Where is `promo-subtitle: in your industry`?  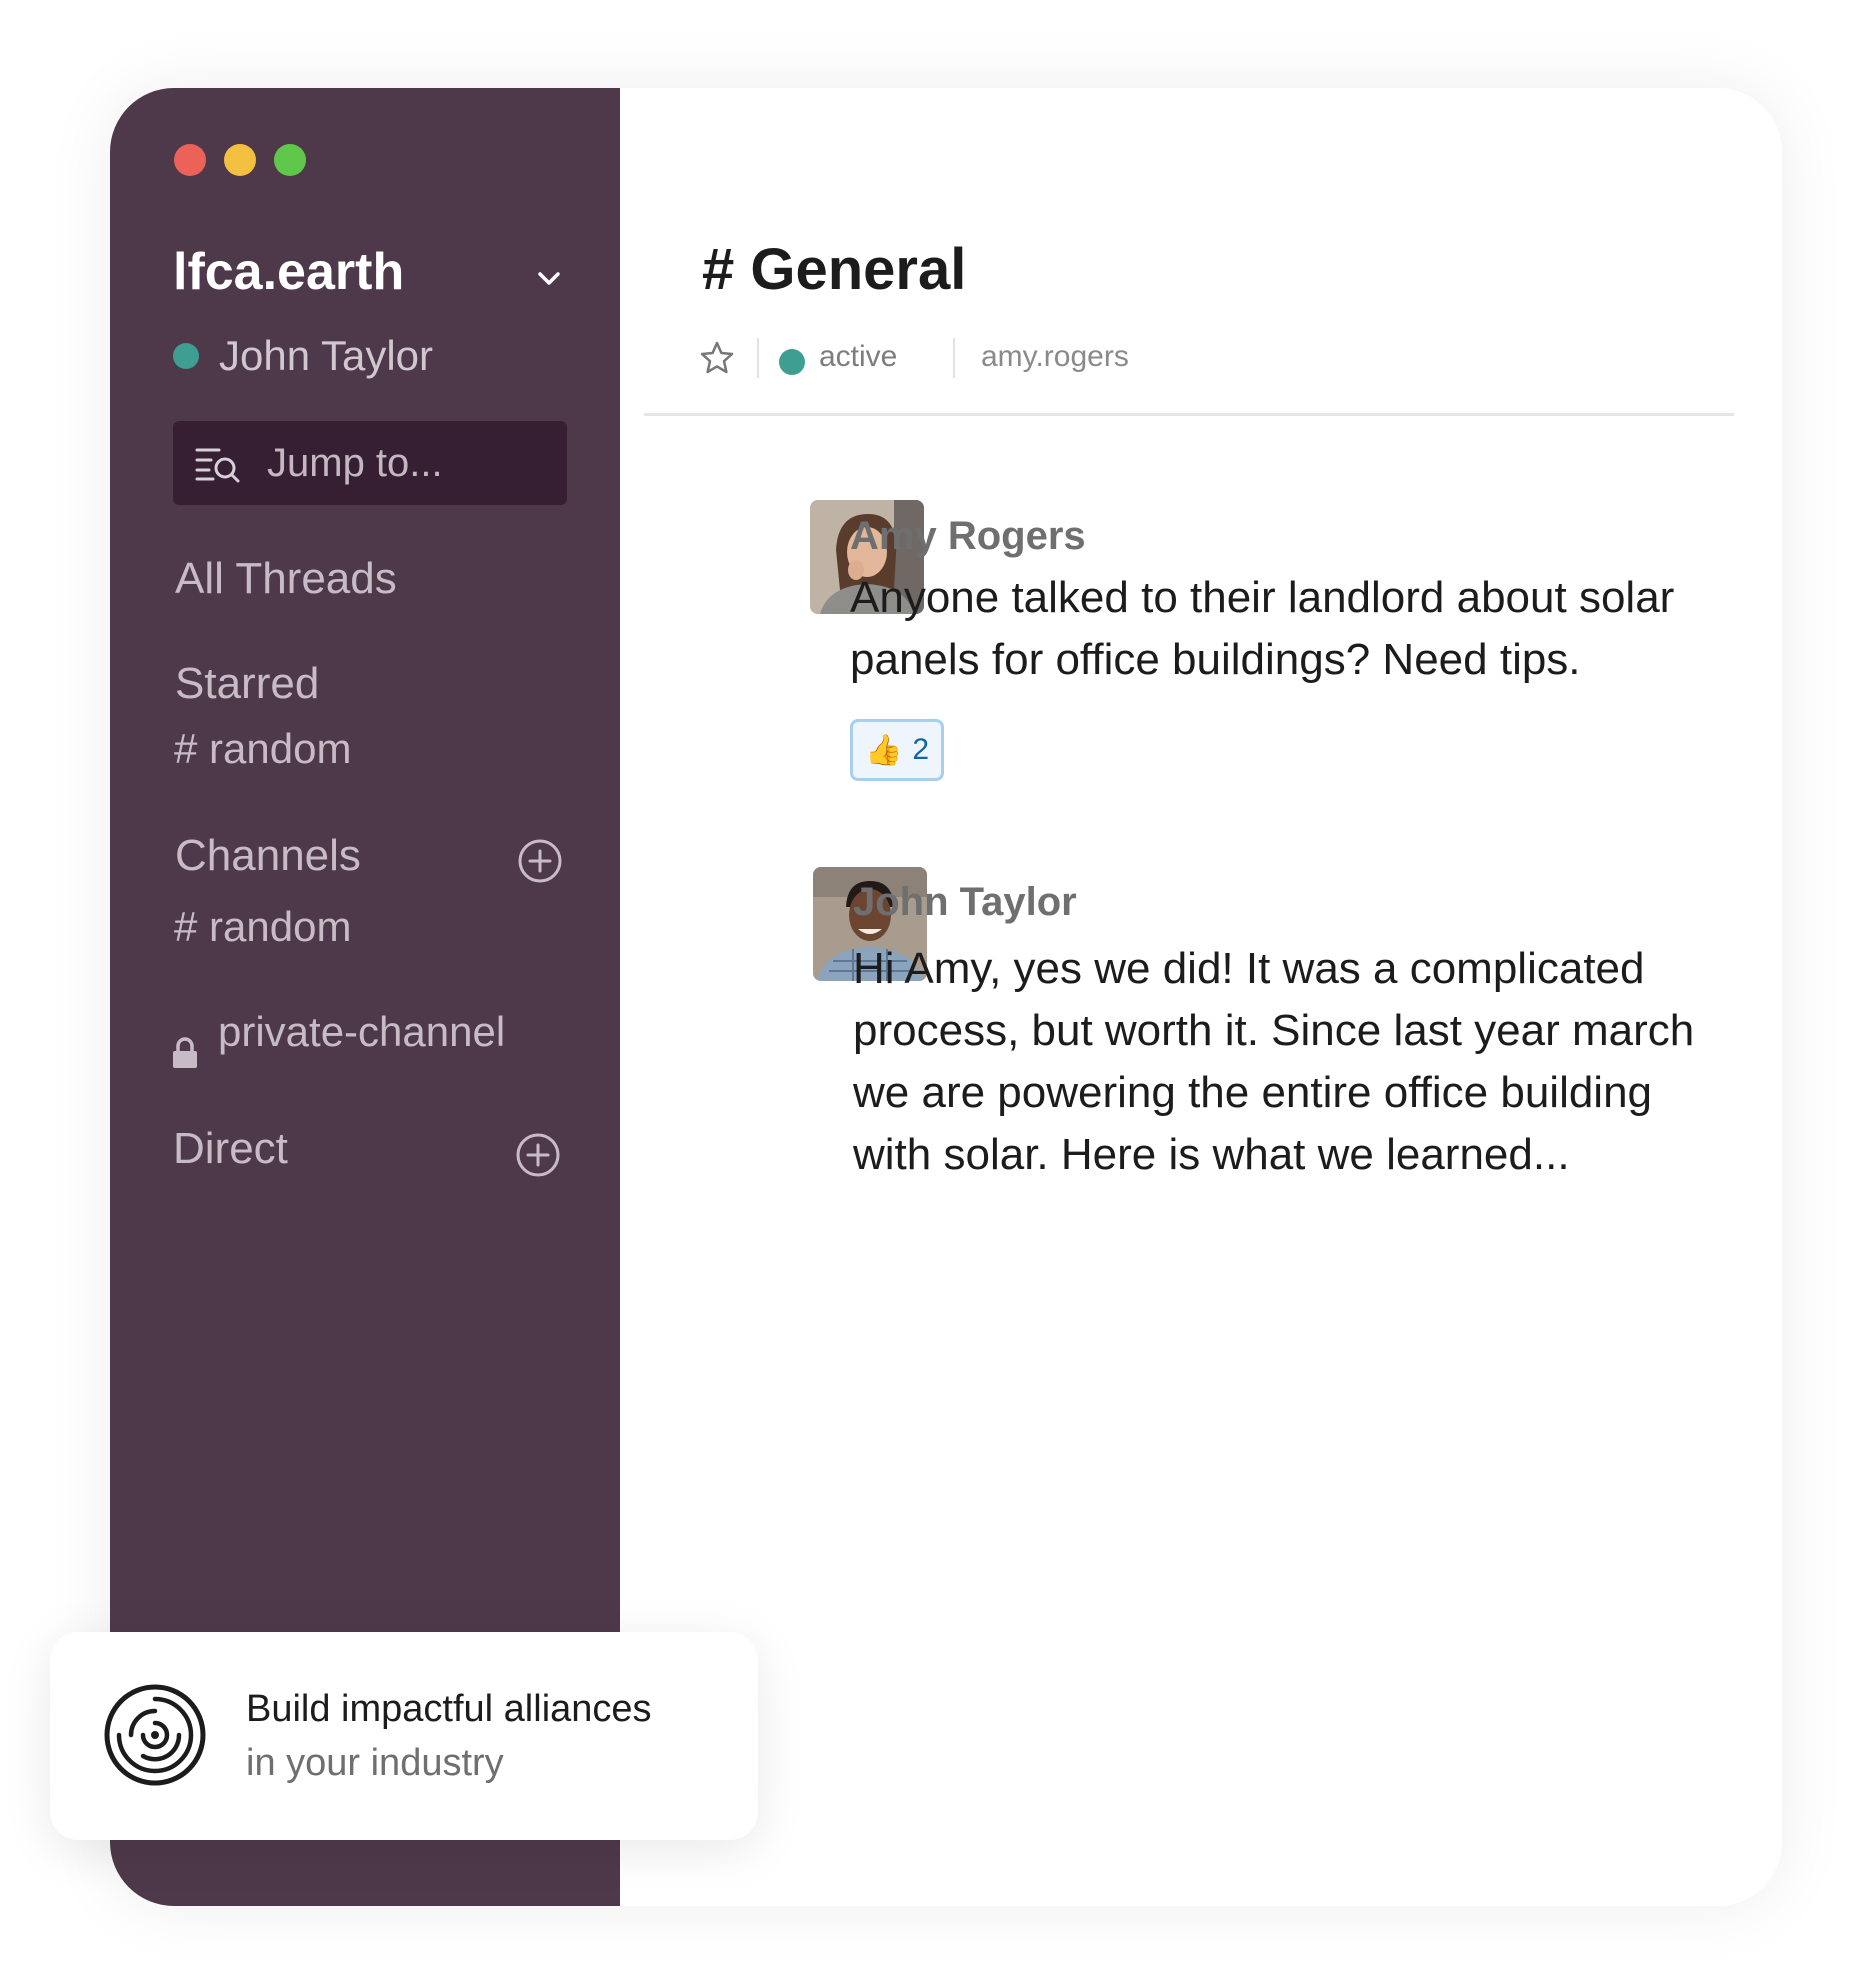
promo-subtitle: in your industry is located at coordinates (375, 1763).